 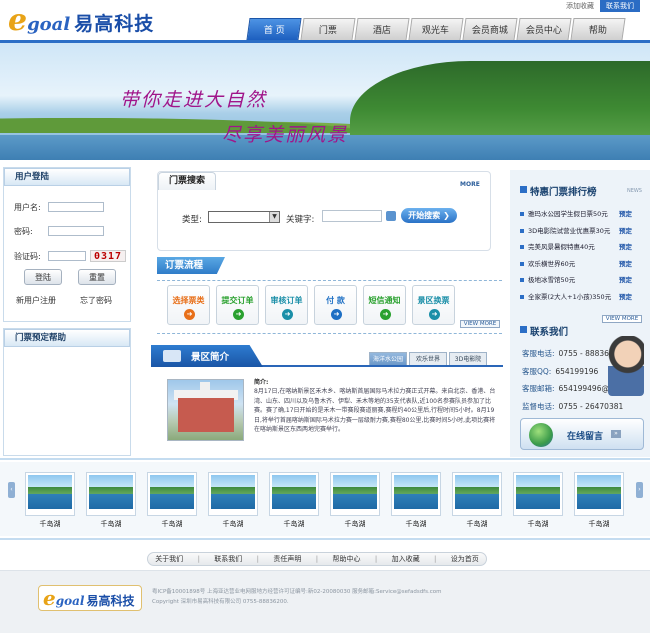 What do you see at coordinates (237, 300) in the screenshot?
I see `flow-step-label: 提交订单` at bounding box center [237, 300].